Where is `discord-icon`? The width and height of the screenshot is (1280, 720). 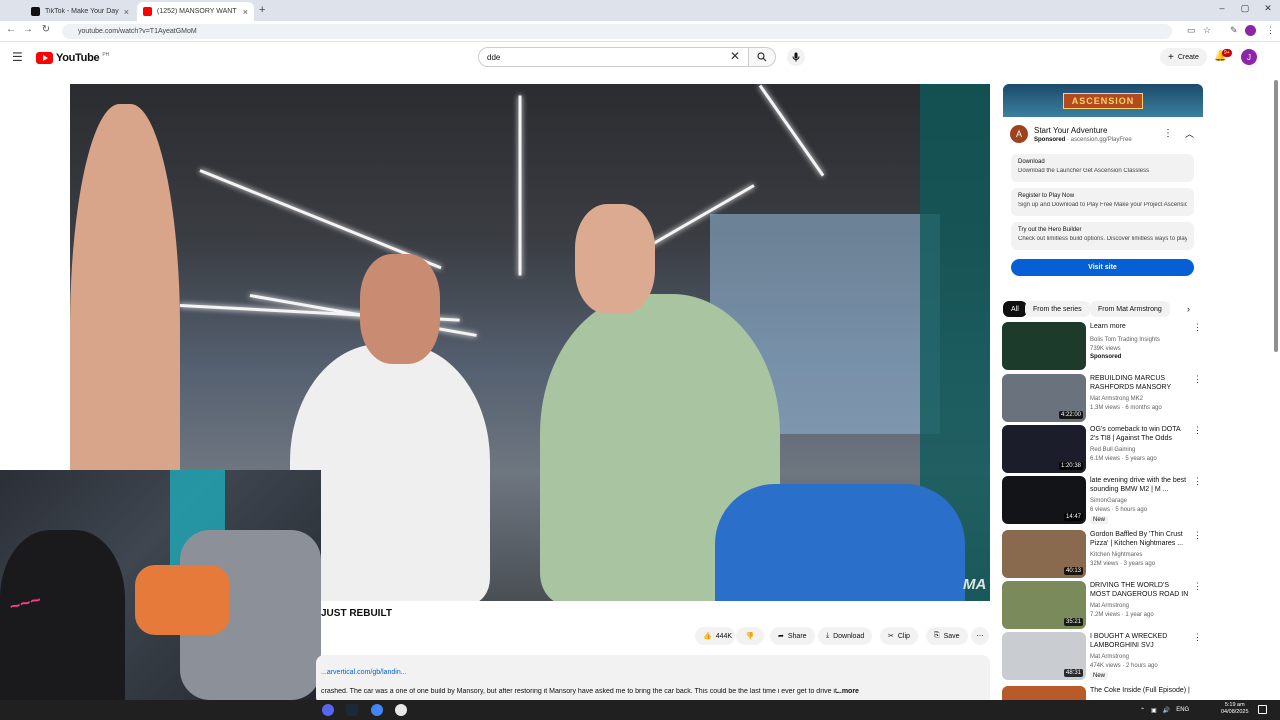
discord-icon is located at coordinates (328, 710).